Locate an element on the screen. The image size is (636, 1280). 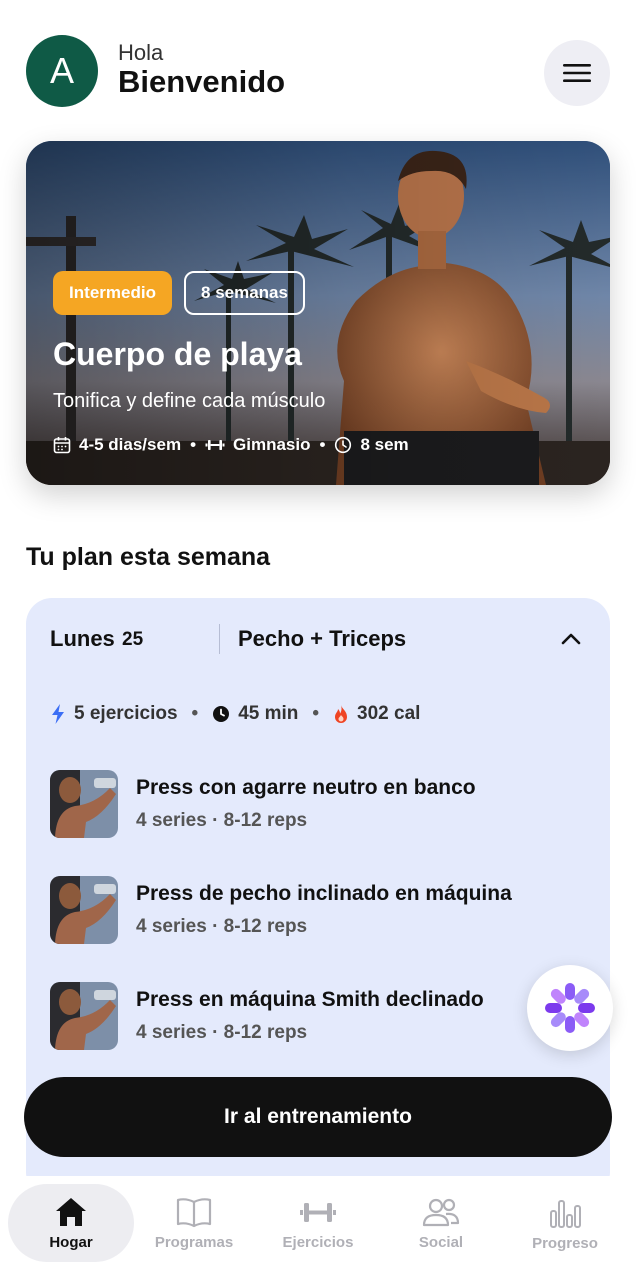
fire-icon is located at coordinates (341, 714).